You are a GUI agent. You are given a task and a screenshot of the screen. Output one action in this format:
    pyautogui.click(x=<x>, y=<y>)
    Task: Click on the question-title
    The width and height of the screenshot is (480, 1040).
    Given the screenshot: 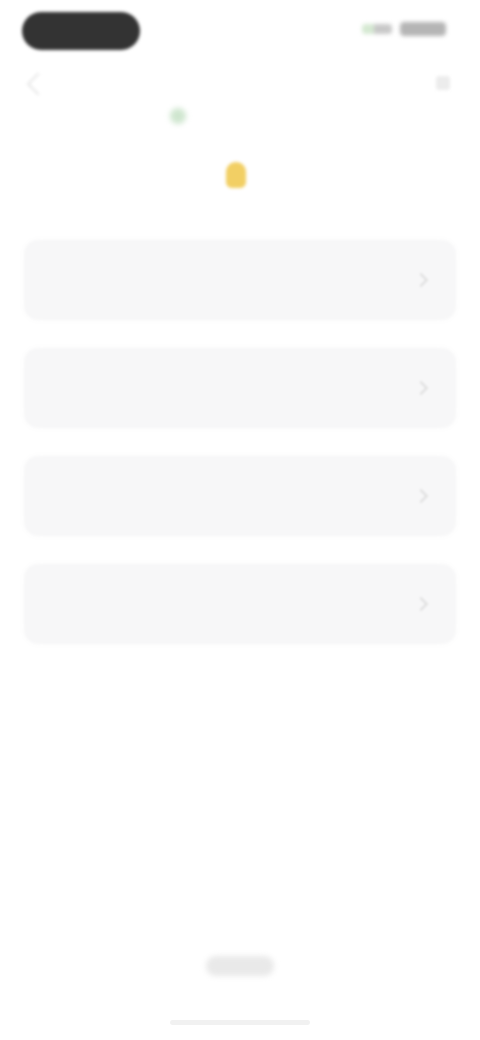 What is the action you would take?
    pyautogui.click(x=241, y=171)
    